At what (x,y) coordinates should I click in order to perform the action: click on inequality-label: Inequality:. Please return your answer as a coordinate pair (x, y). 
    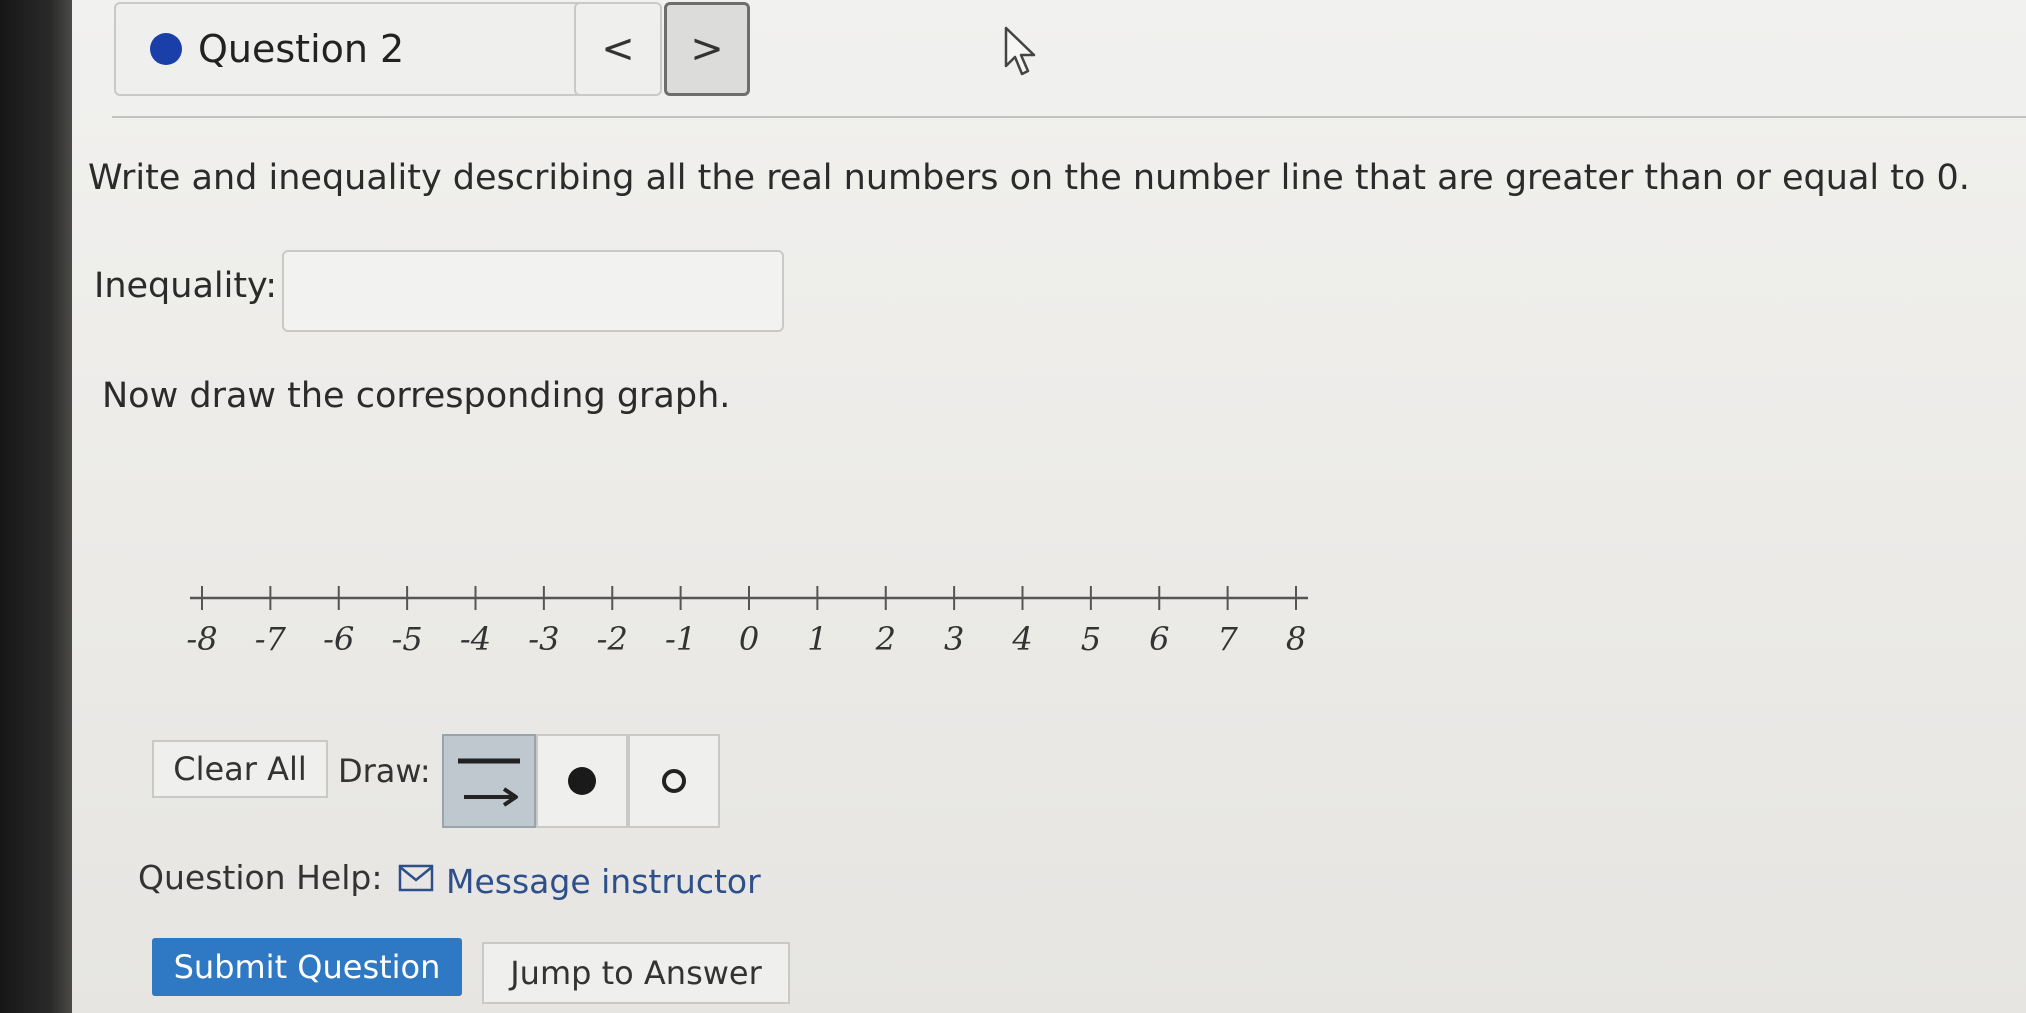
    Looking at the image, I should click on (186, 286).